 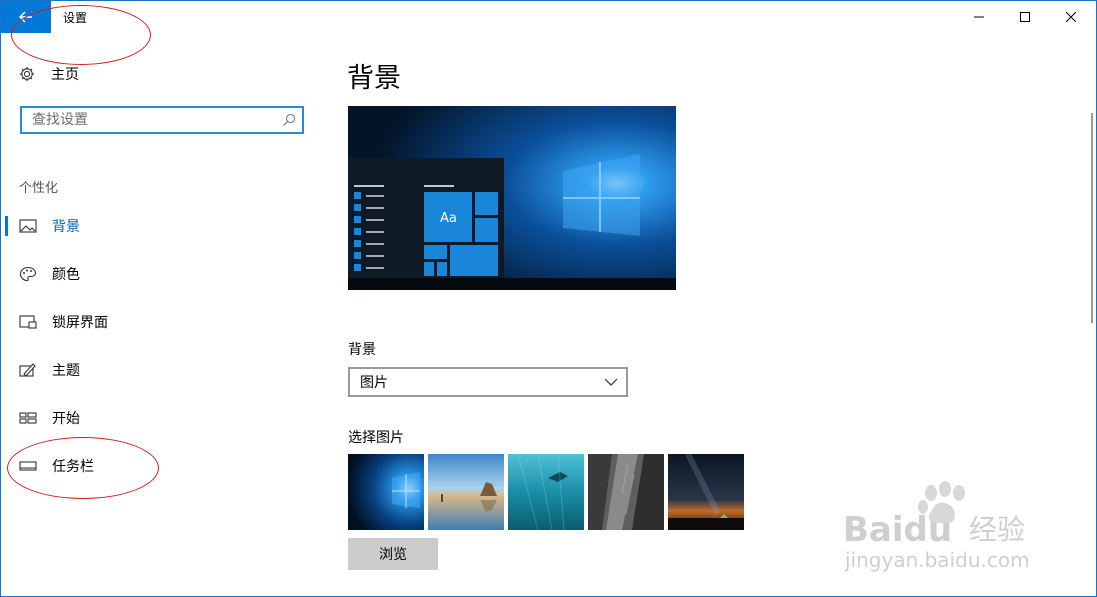 I want to click on baidu-watermark: Baidu 经验 jingyan.baidu.com, so click(x=936, y=526).